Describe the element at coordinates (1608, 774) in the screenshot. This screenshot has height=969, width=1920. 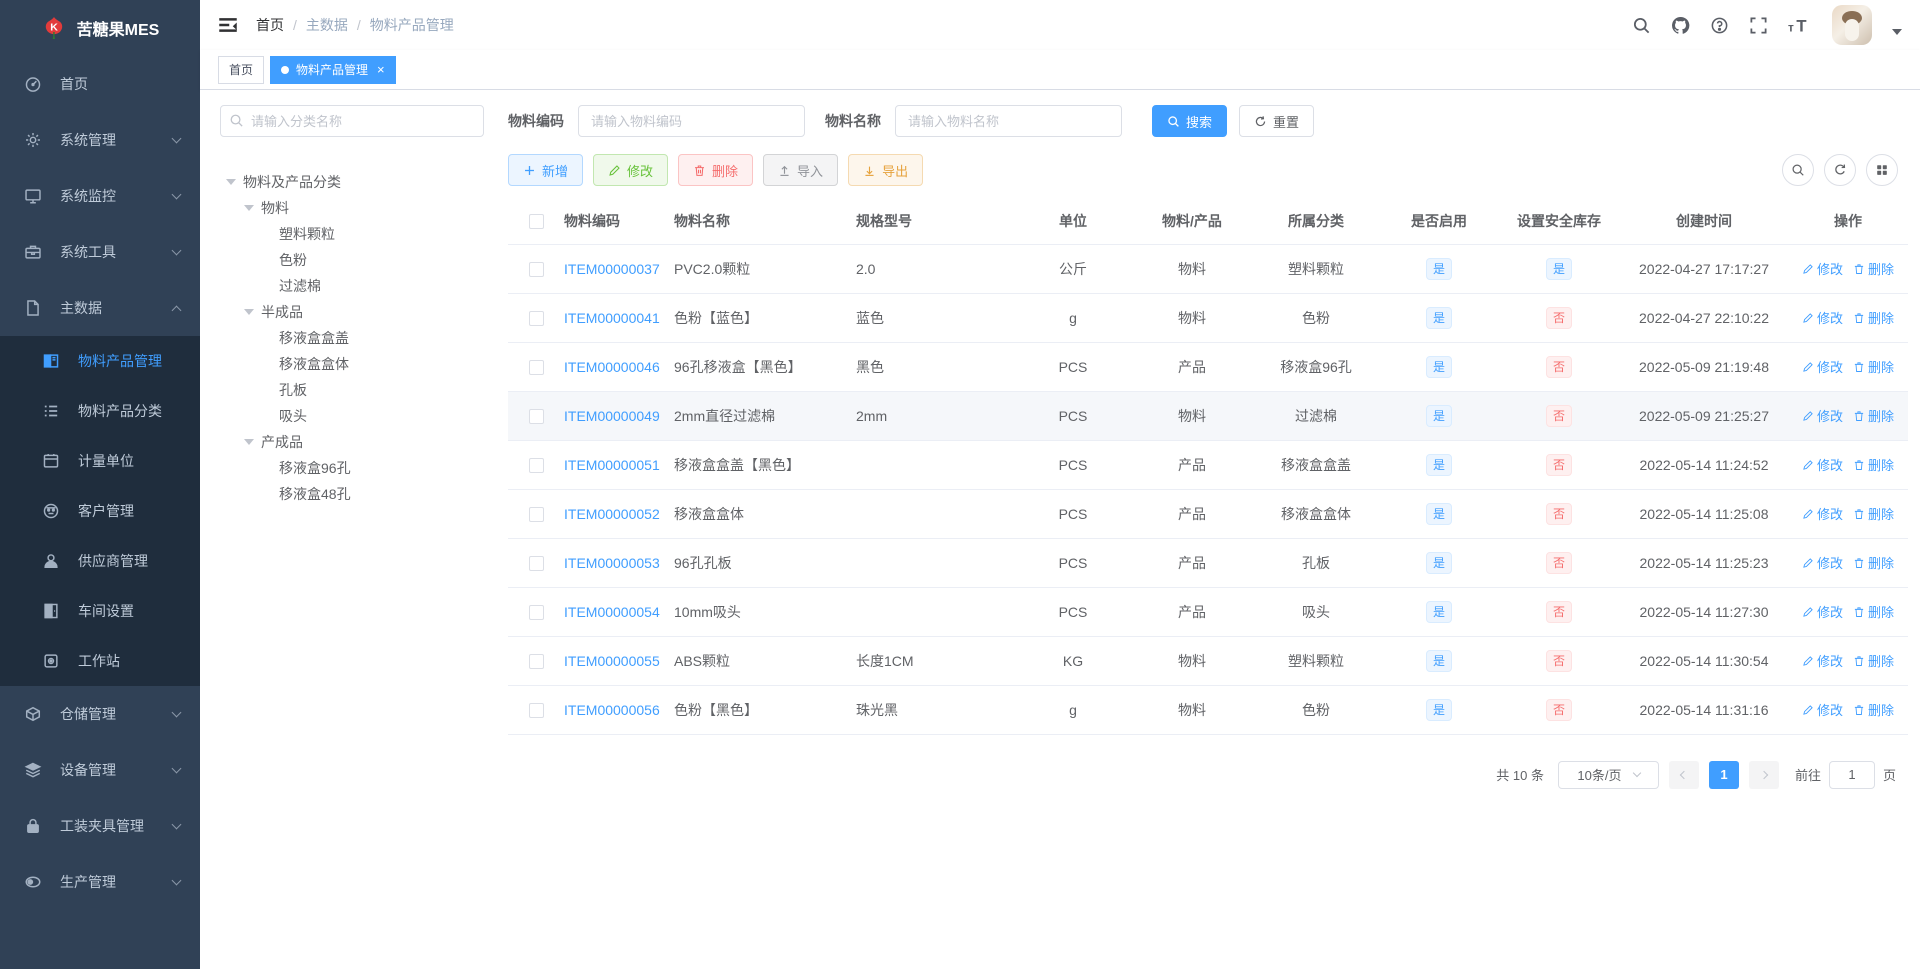
I see `page-size-select: 10条/页` at that location.